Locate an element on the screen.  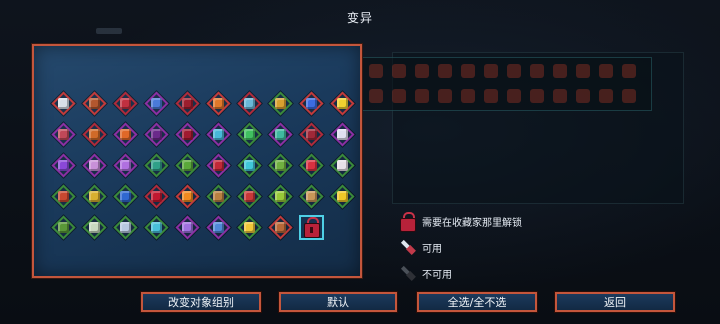
red-orb-icon is located at coordinates (187, 103).